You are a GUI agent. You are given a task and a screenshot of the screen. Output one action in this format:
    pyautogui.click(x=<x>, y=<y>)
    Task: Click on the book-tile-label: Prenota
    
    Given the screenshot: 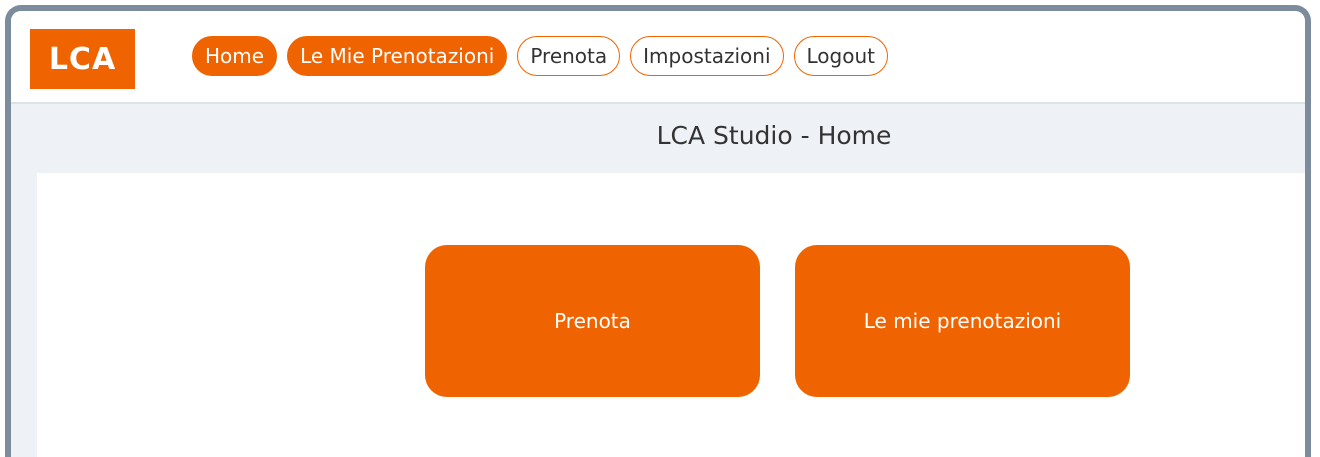 What is the action you would take?
    pyautogui.click(x=592, y=321)
    